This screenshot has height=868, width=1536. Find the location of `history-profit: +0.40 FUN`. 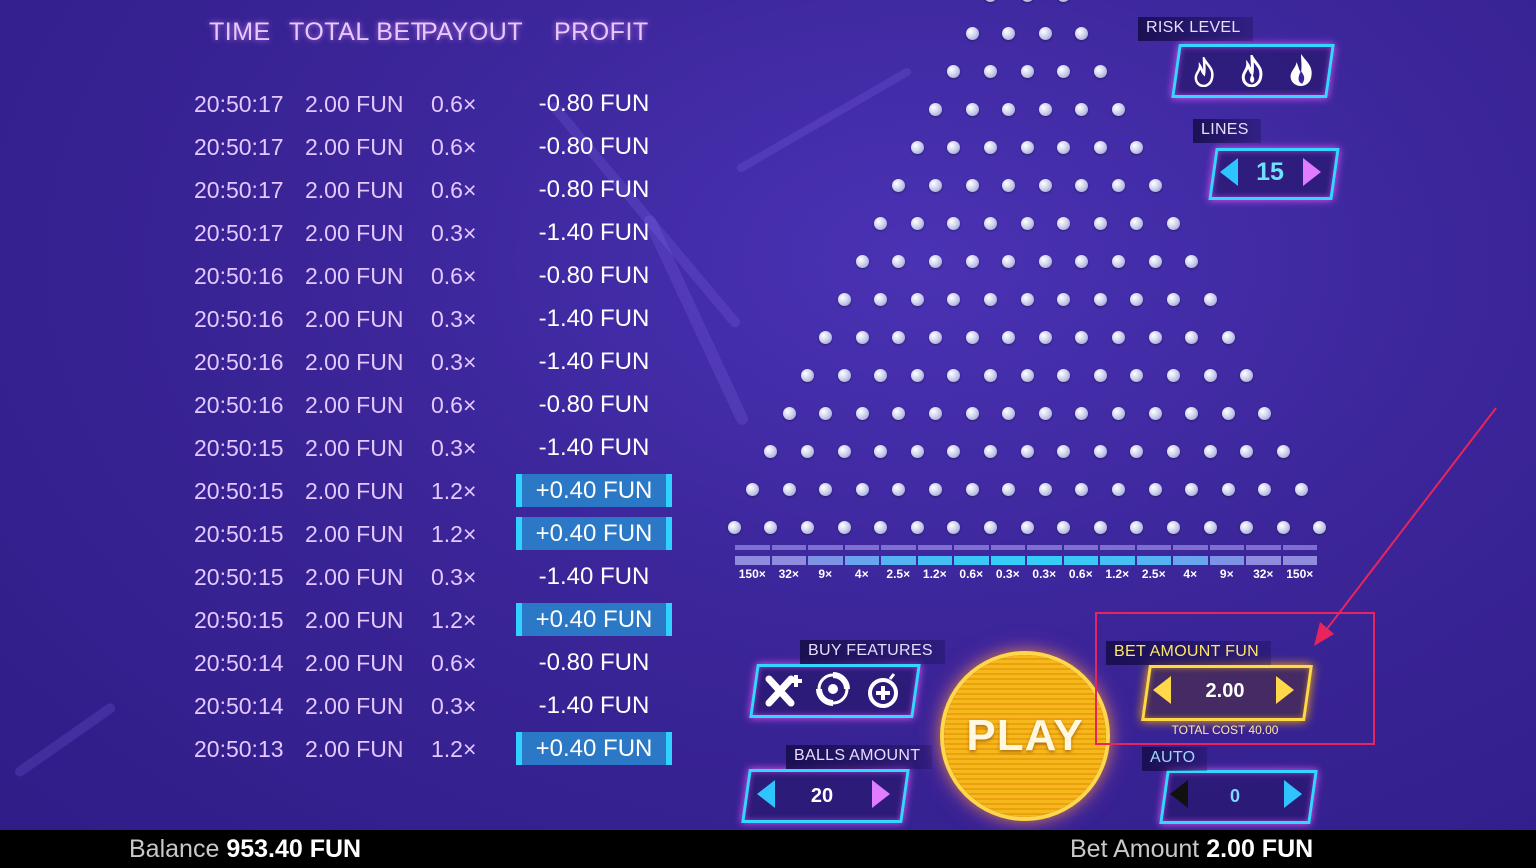

history-profit: +0.40 FUN is located at coordinates (594, 533).